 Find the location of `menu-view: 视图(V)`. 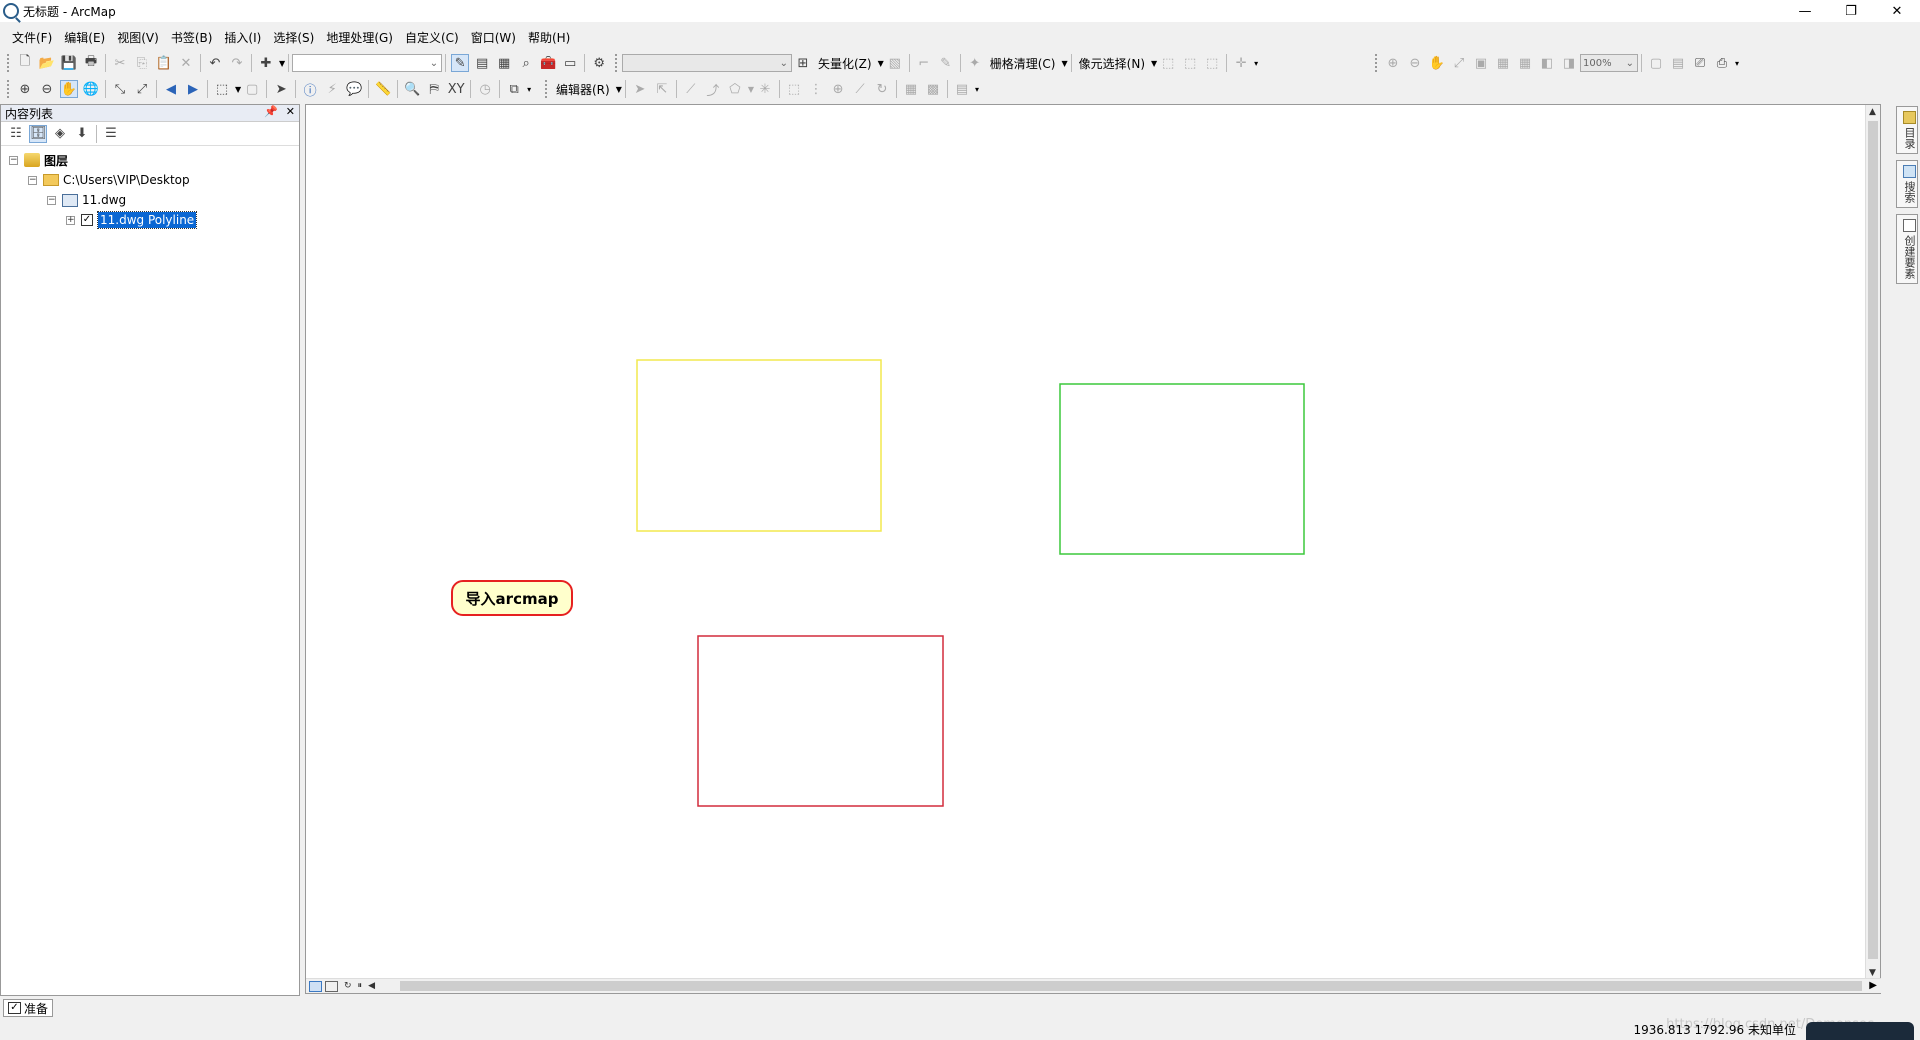

menu-view: 视图(V) is located at coordinates (138, 37).